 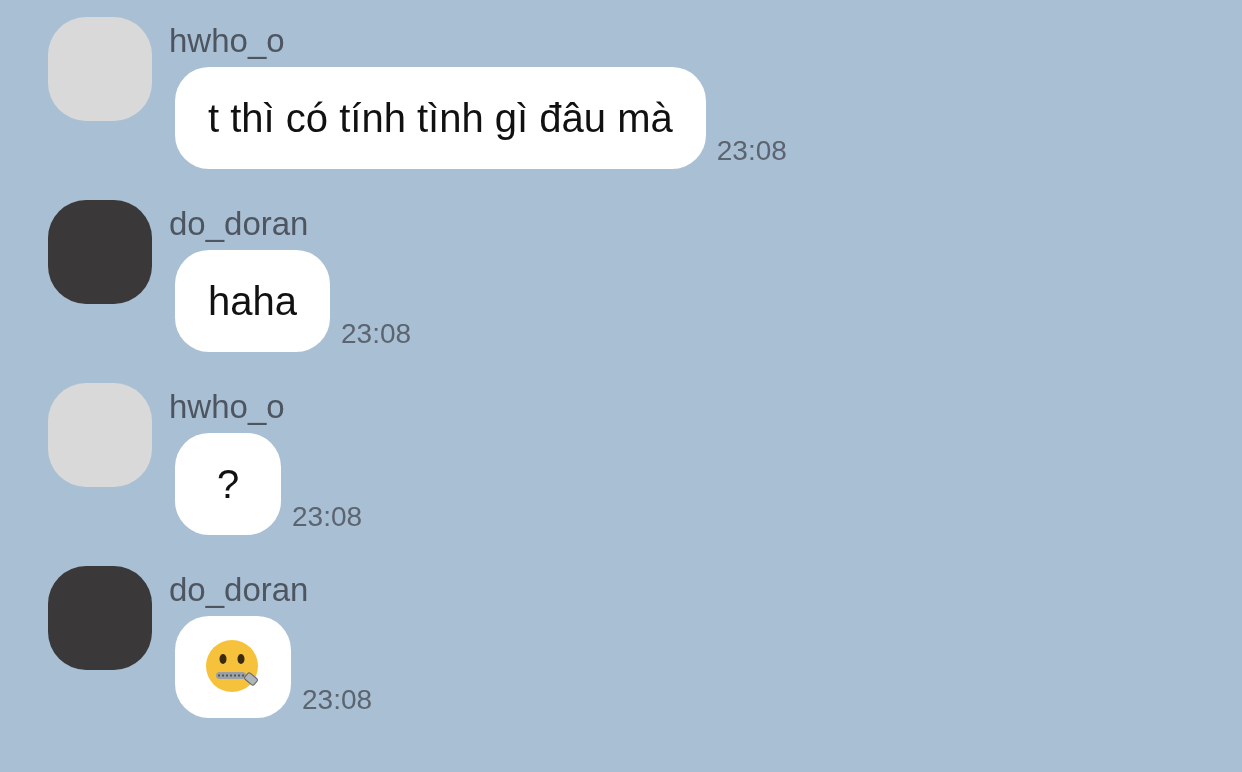 I want to click on zipper-mouth-face-icon, so click(x=233, y=667).